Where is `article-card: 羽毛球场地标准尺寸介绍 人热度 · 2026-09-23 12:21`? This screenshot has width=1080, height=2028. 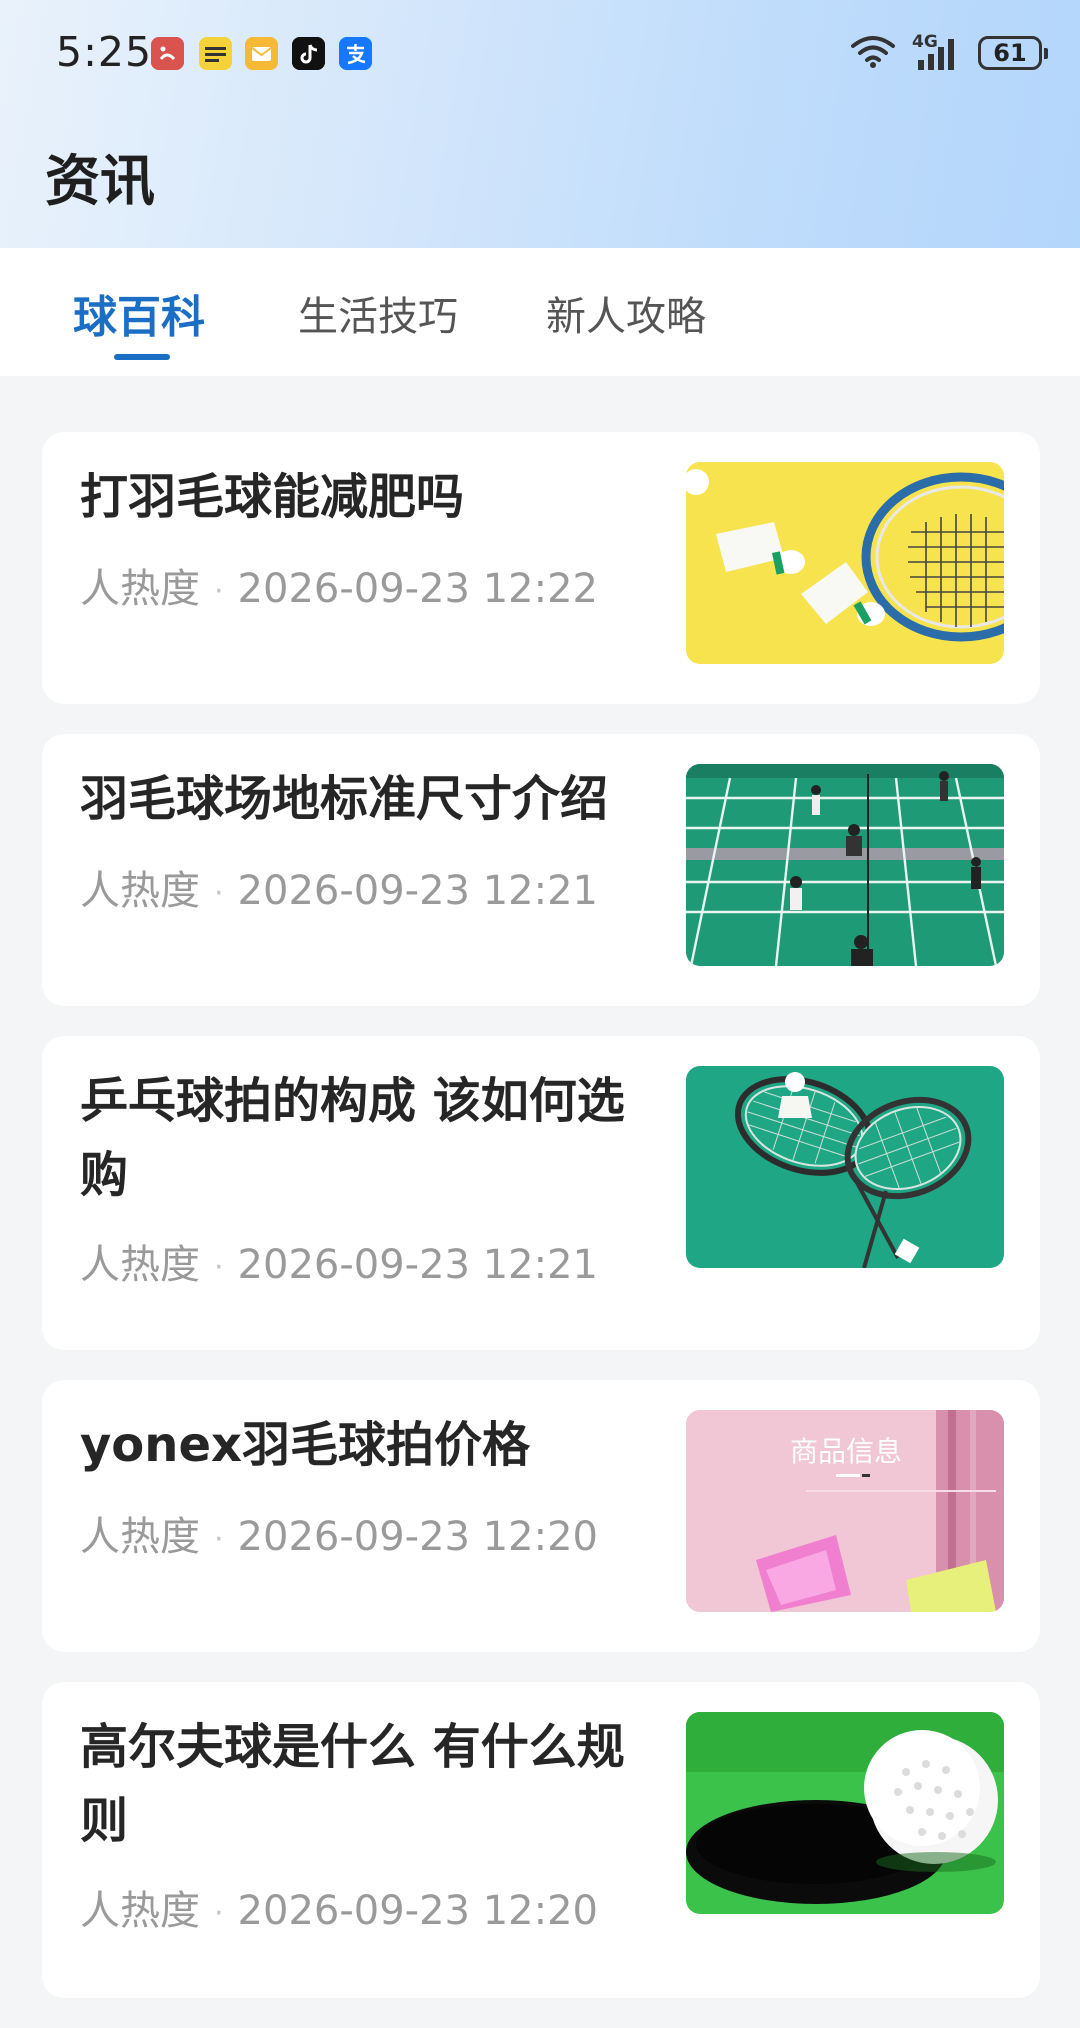
article-card: 羽毛球场地标准尺寸介绍 人热度 · 2026-09-23 12:21 is located at coordinates (541, 870).